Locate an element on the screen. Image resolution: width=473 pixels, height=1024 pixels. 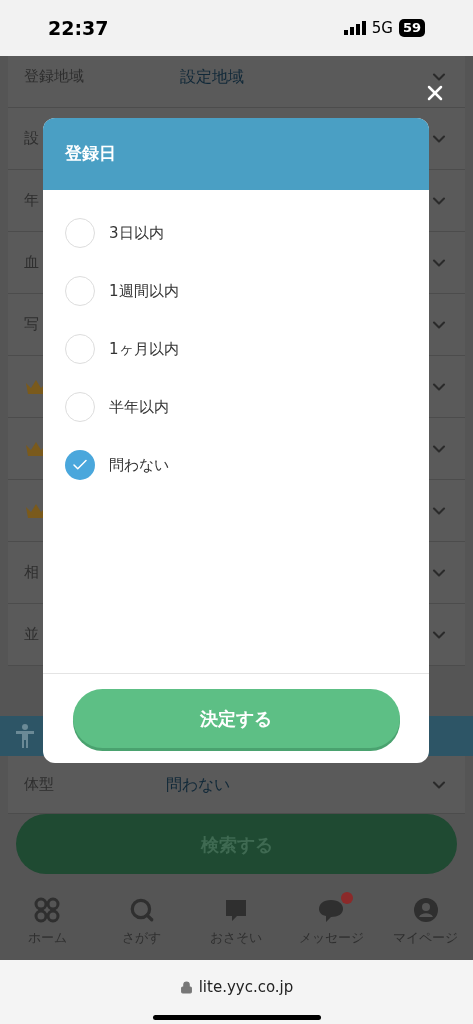
signal-icon is located at coordinates (354, 28).